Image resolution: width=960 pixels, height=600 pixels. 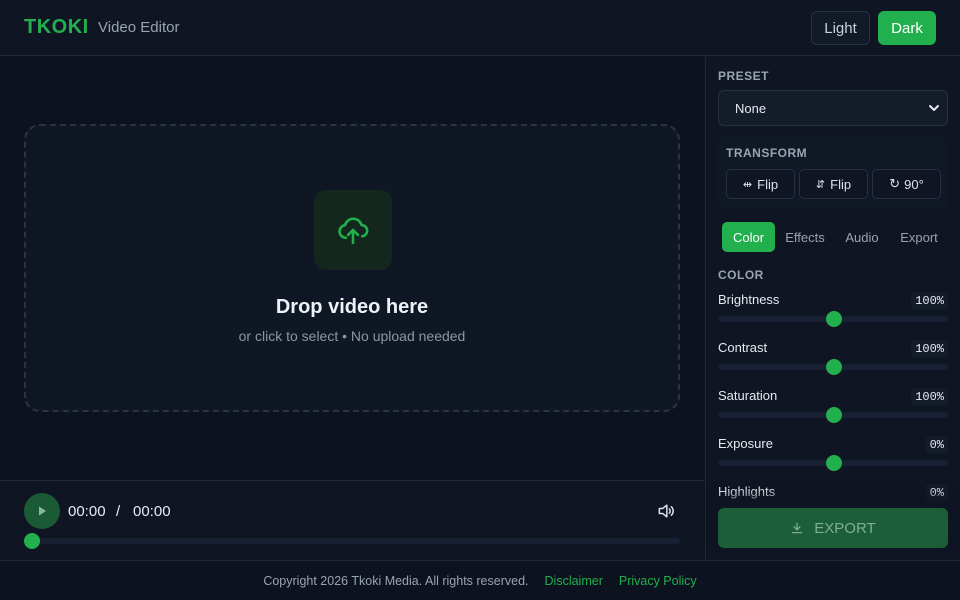 What do you see at coordinates (748, 237) in the screenshot?
I see `tab-color: Color` at bounding box center [748, 237].